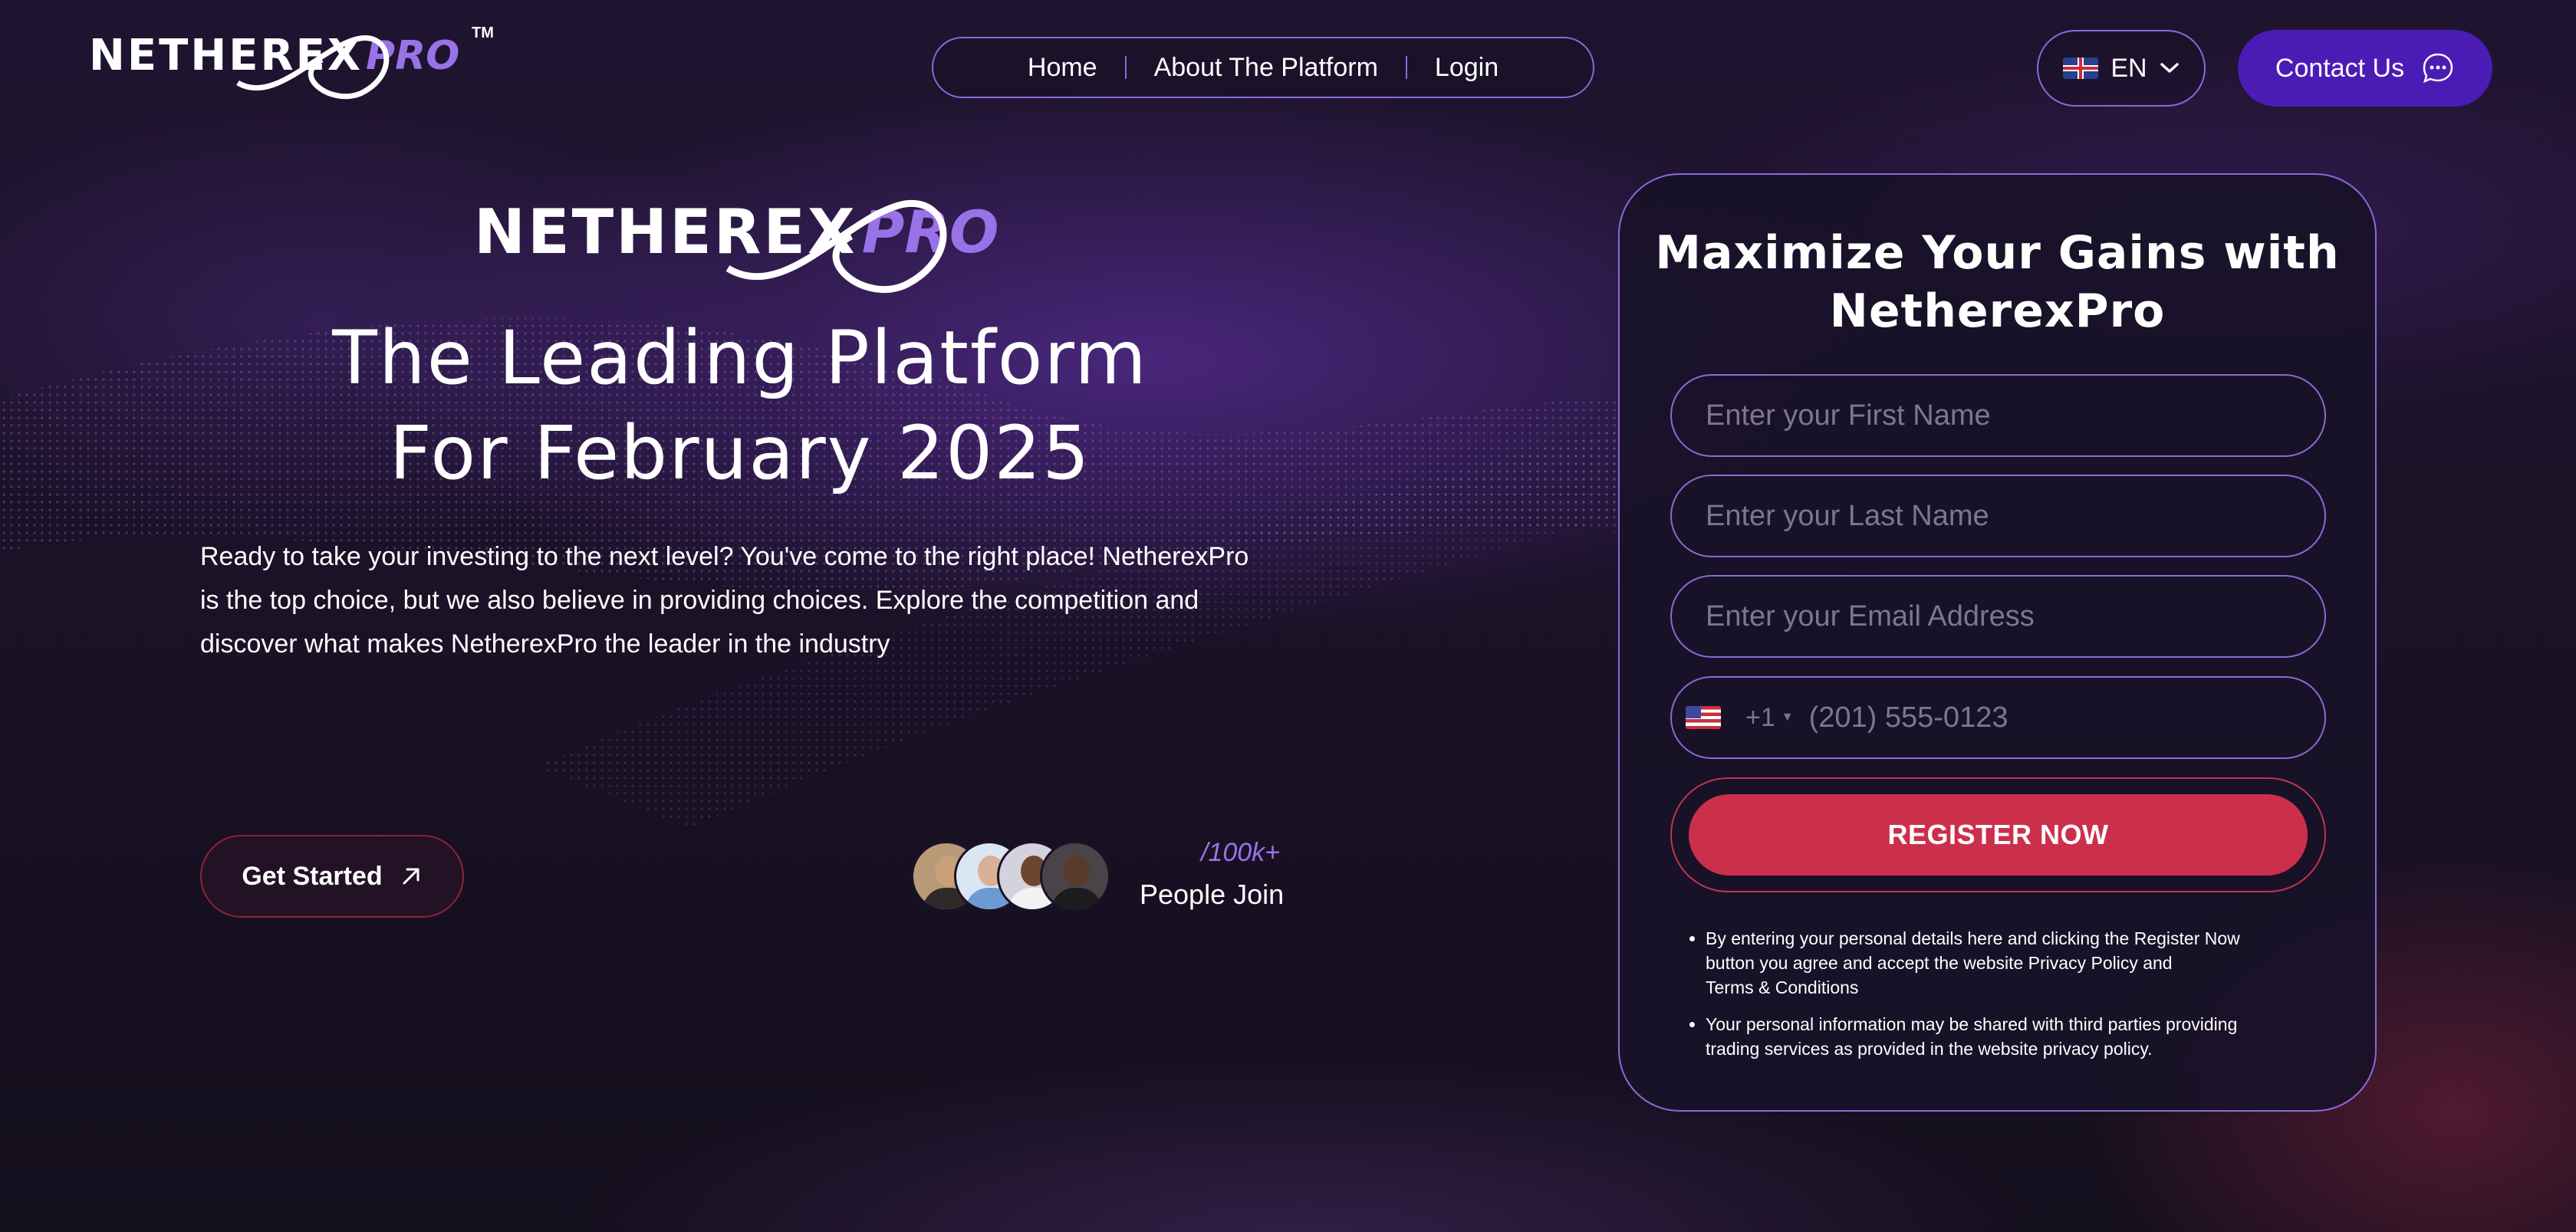 The width and height of the screenshot is (2576, 1232). Describe the element at coordinates (1782, 987) in the screenshot. I see `terms-link: Terms & Conditions` at that location.